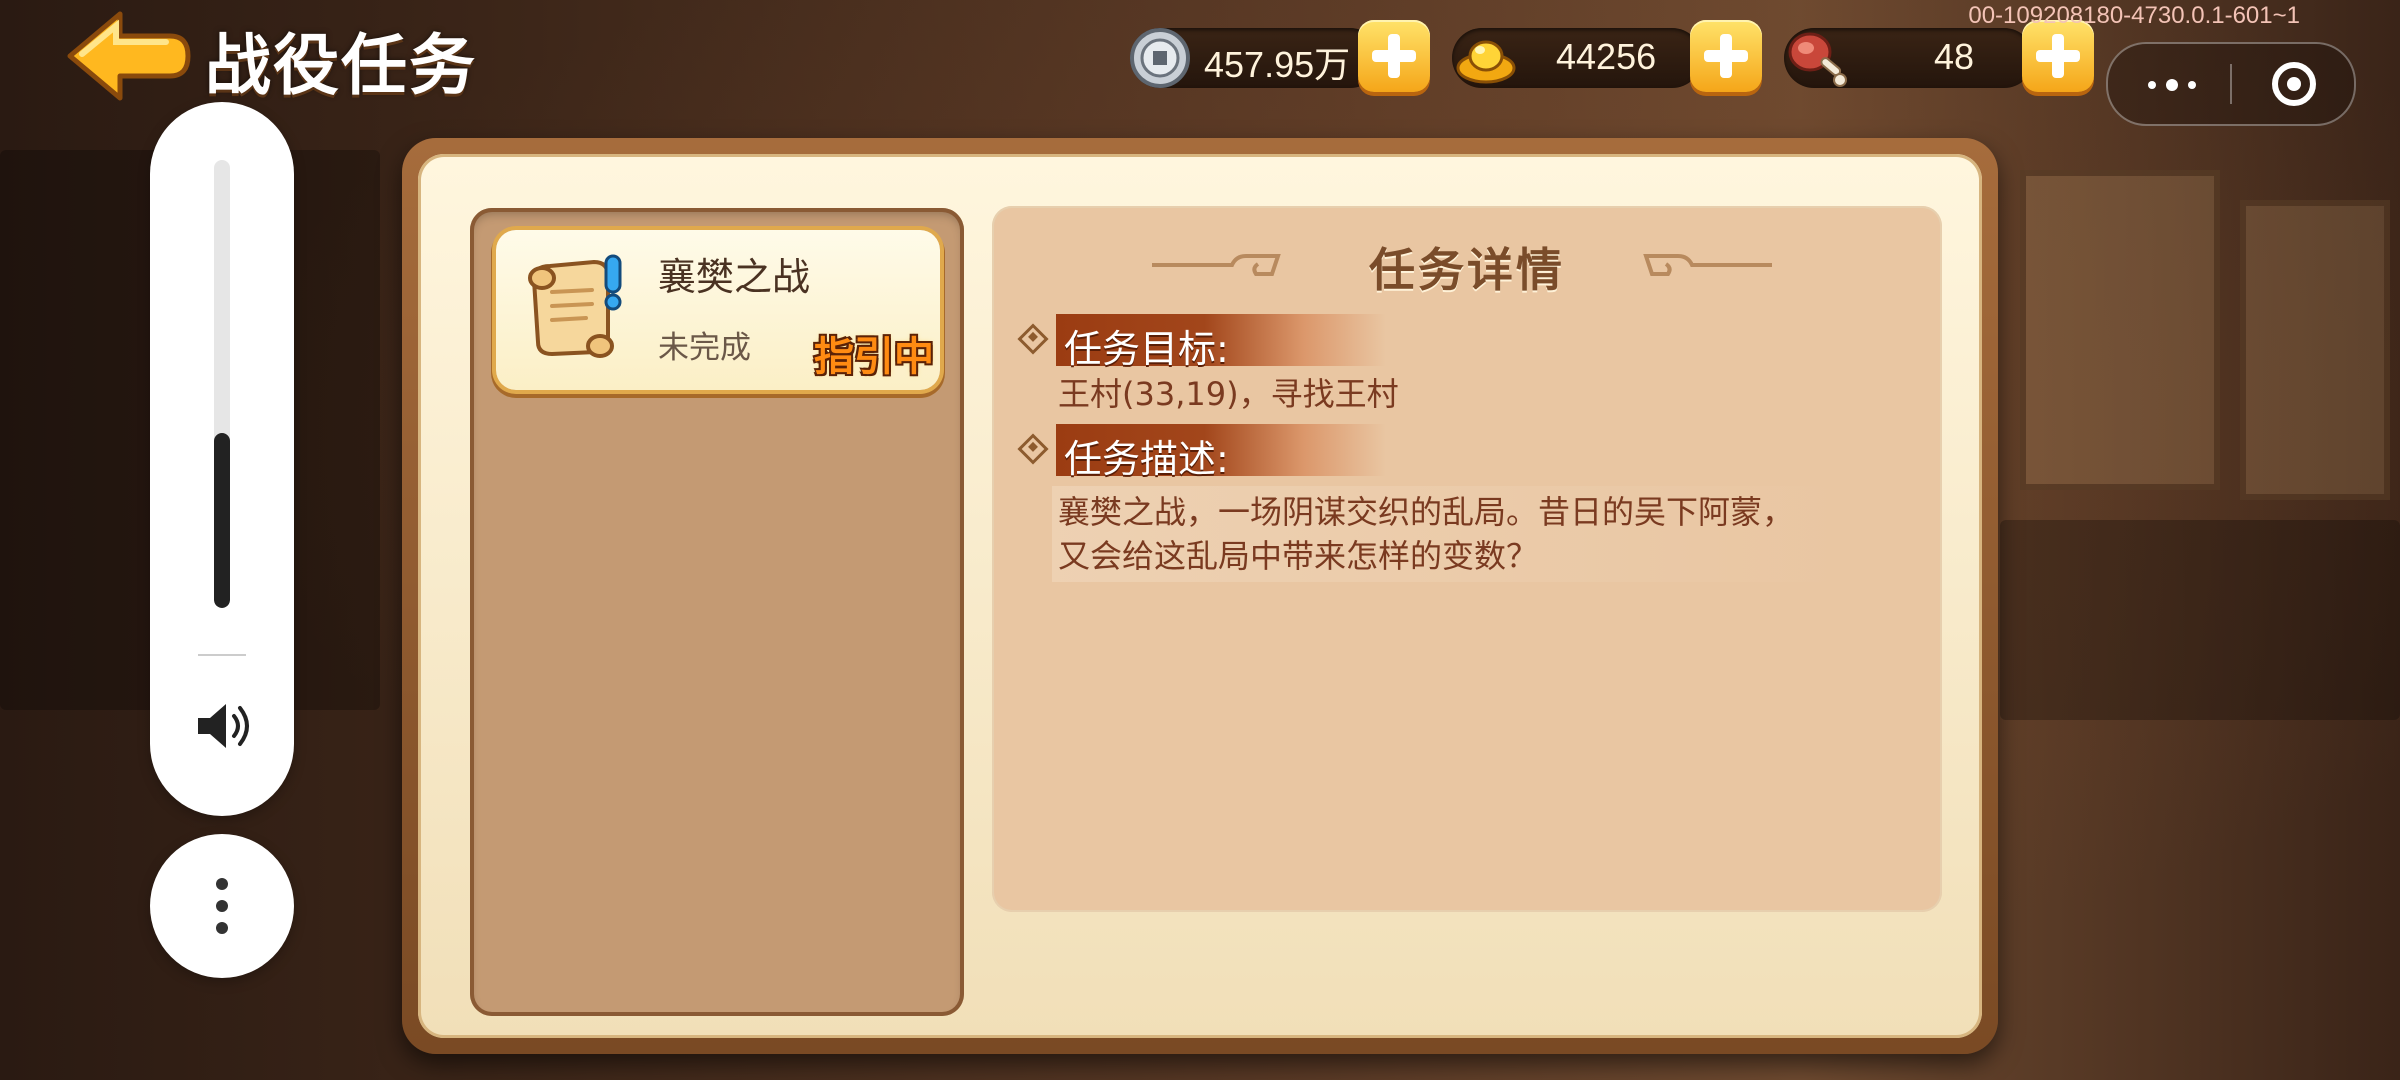  What do you see at coordinates (1394, 56) in the screenshot?
I see `add-coin-button` at bounding box center [1394, 56].